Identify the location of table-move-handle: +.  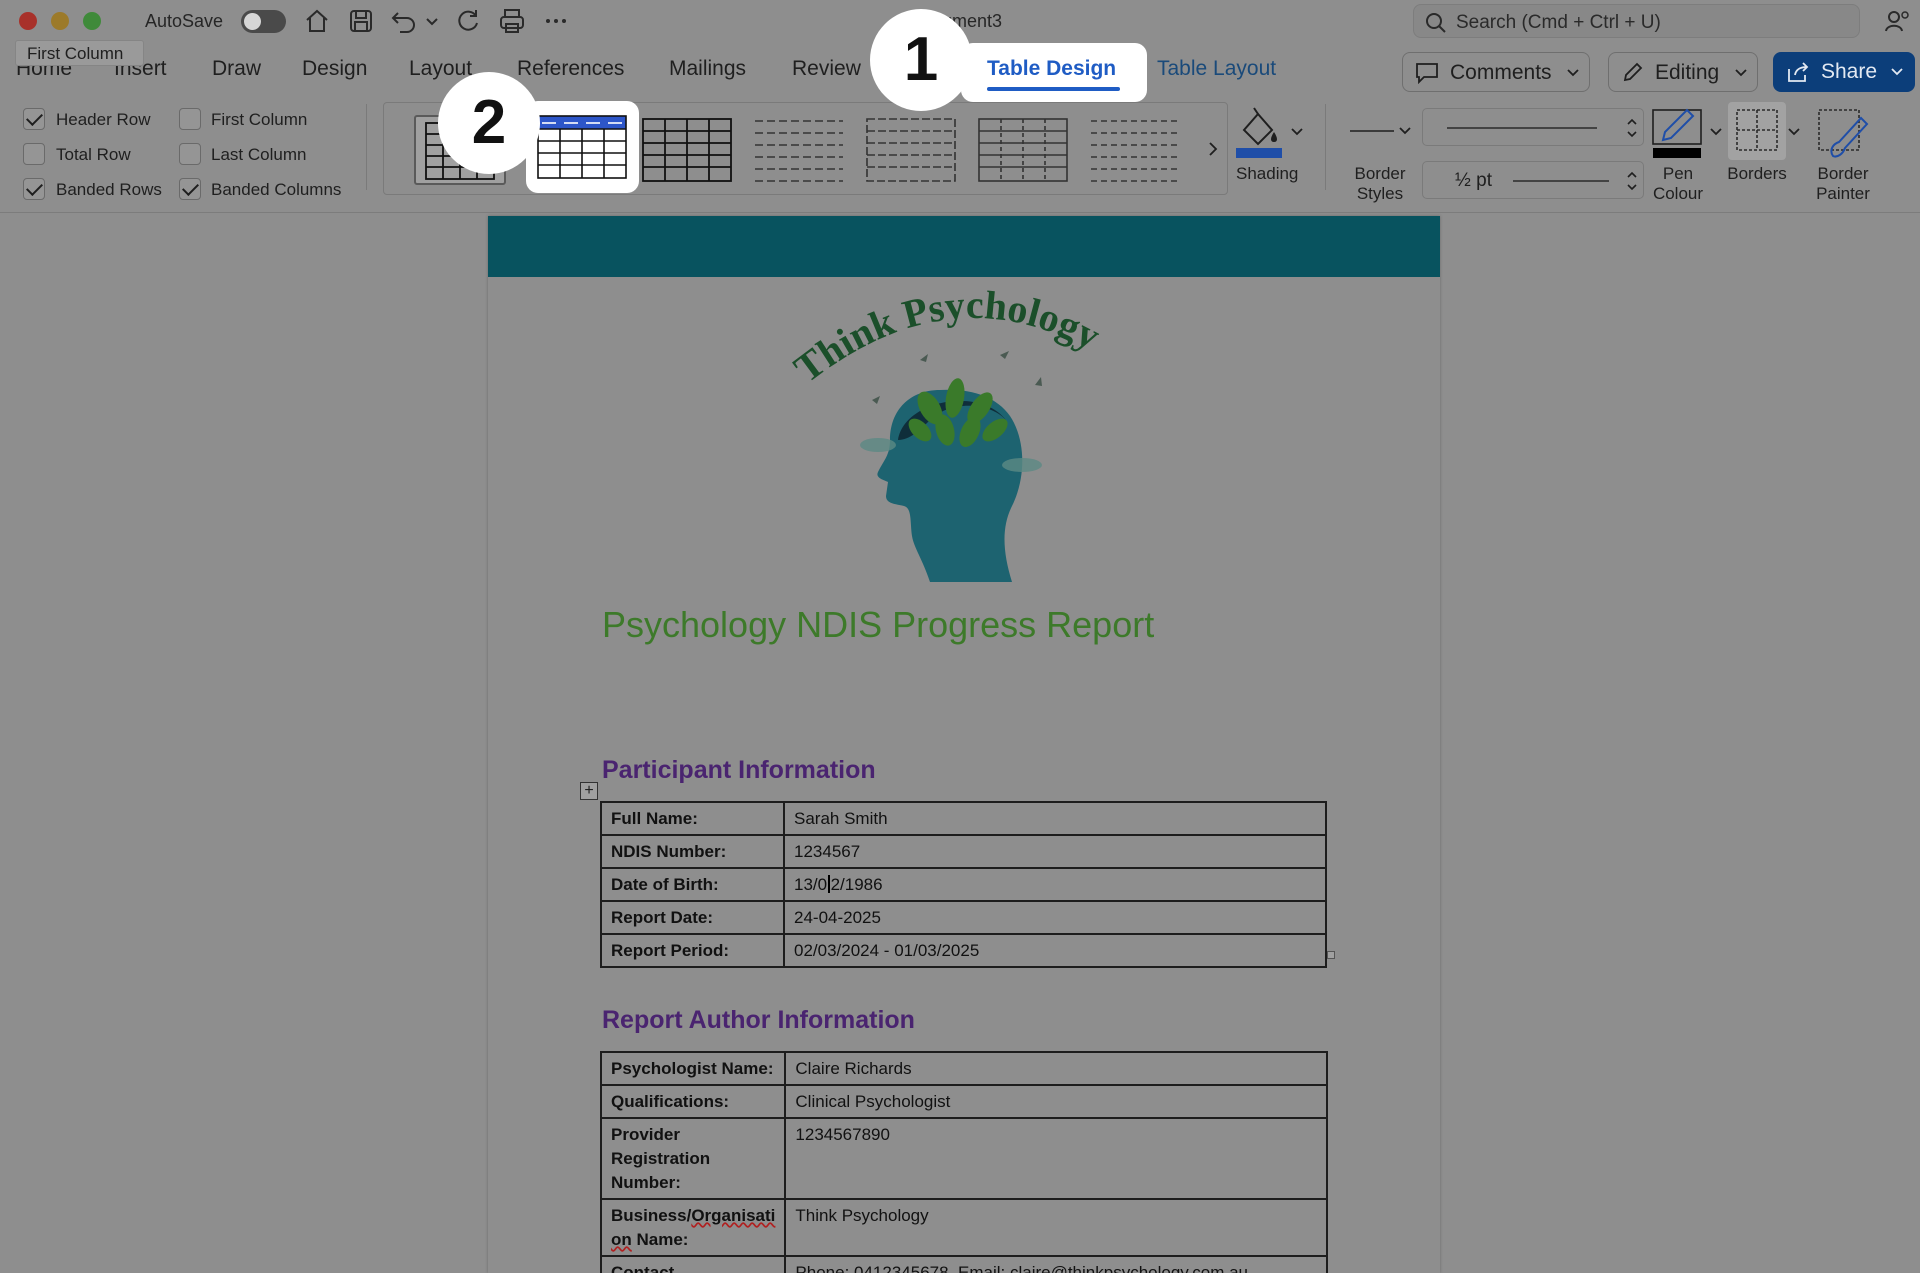
(589, 791).